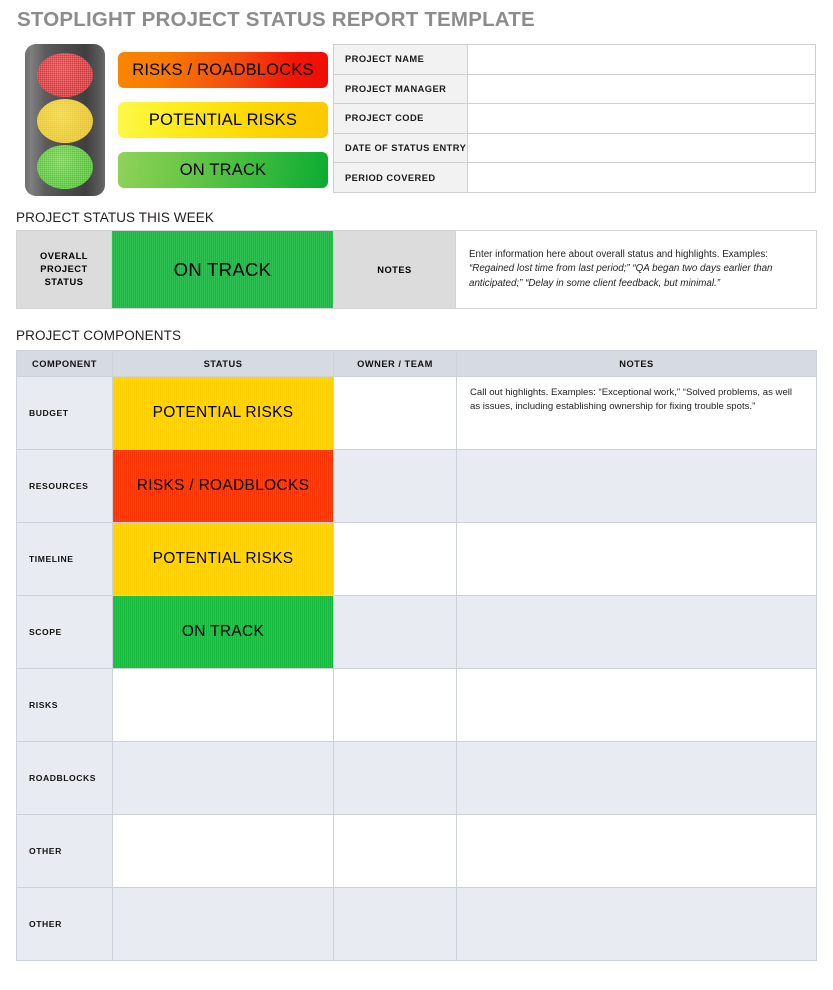  I want to click on date-of-status-entry-label: DATE OF STATUS ENTRY, so click(400, 148).